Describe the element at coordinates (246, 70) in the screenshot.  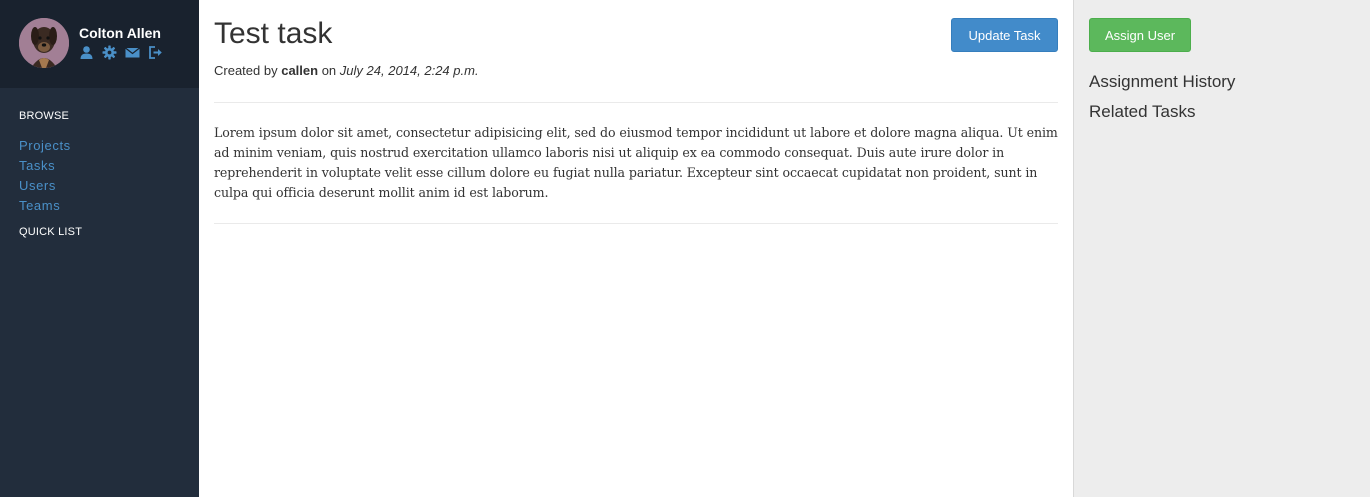
I see `created-by-label: Created by` at that location.